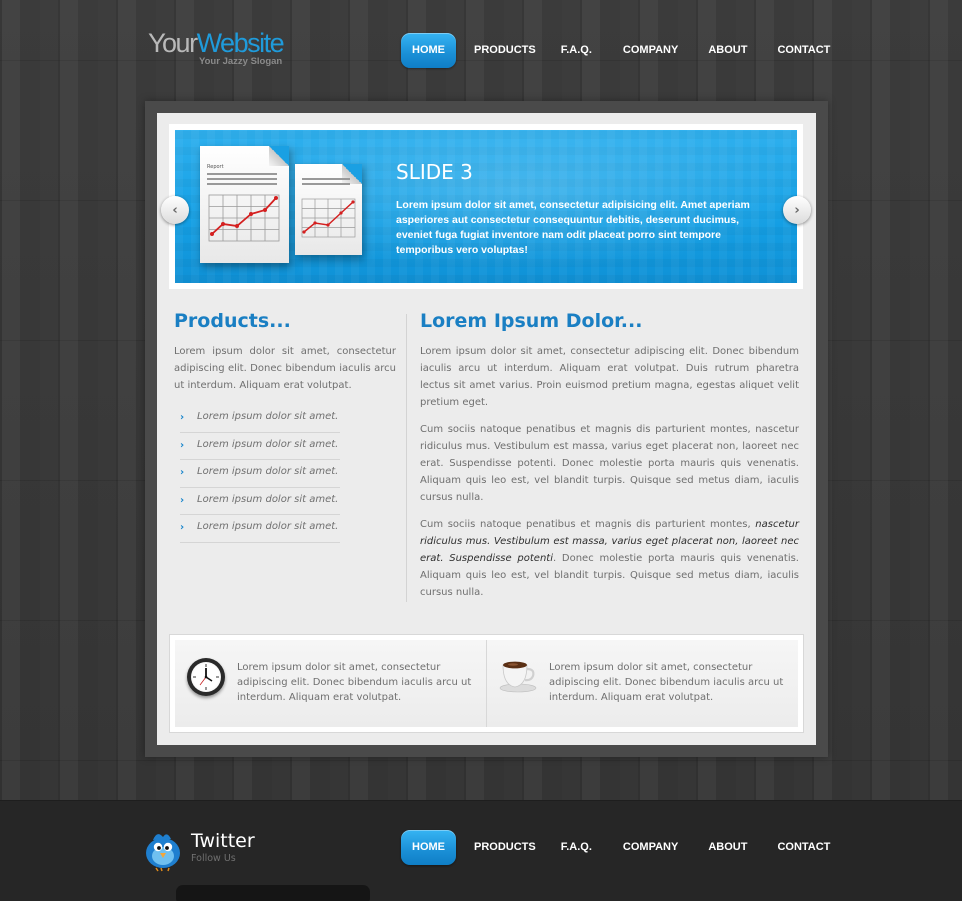 This screenshot has width=962, height=901. What do you see at coordinates (406, 458) in the screenshot?
I see `column-divider` at bounding box center [406, 458].